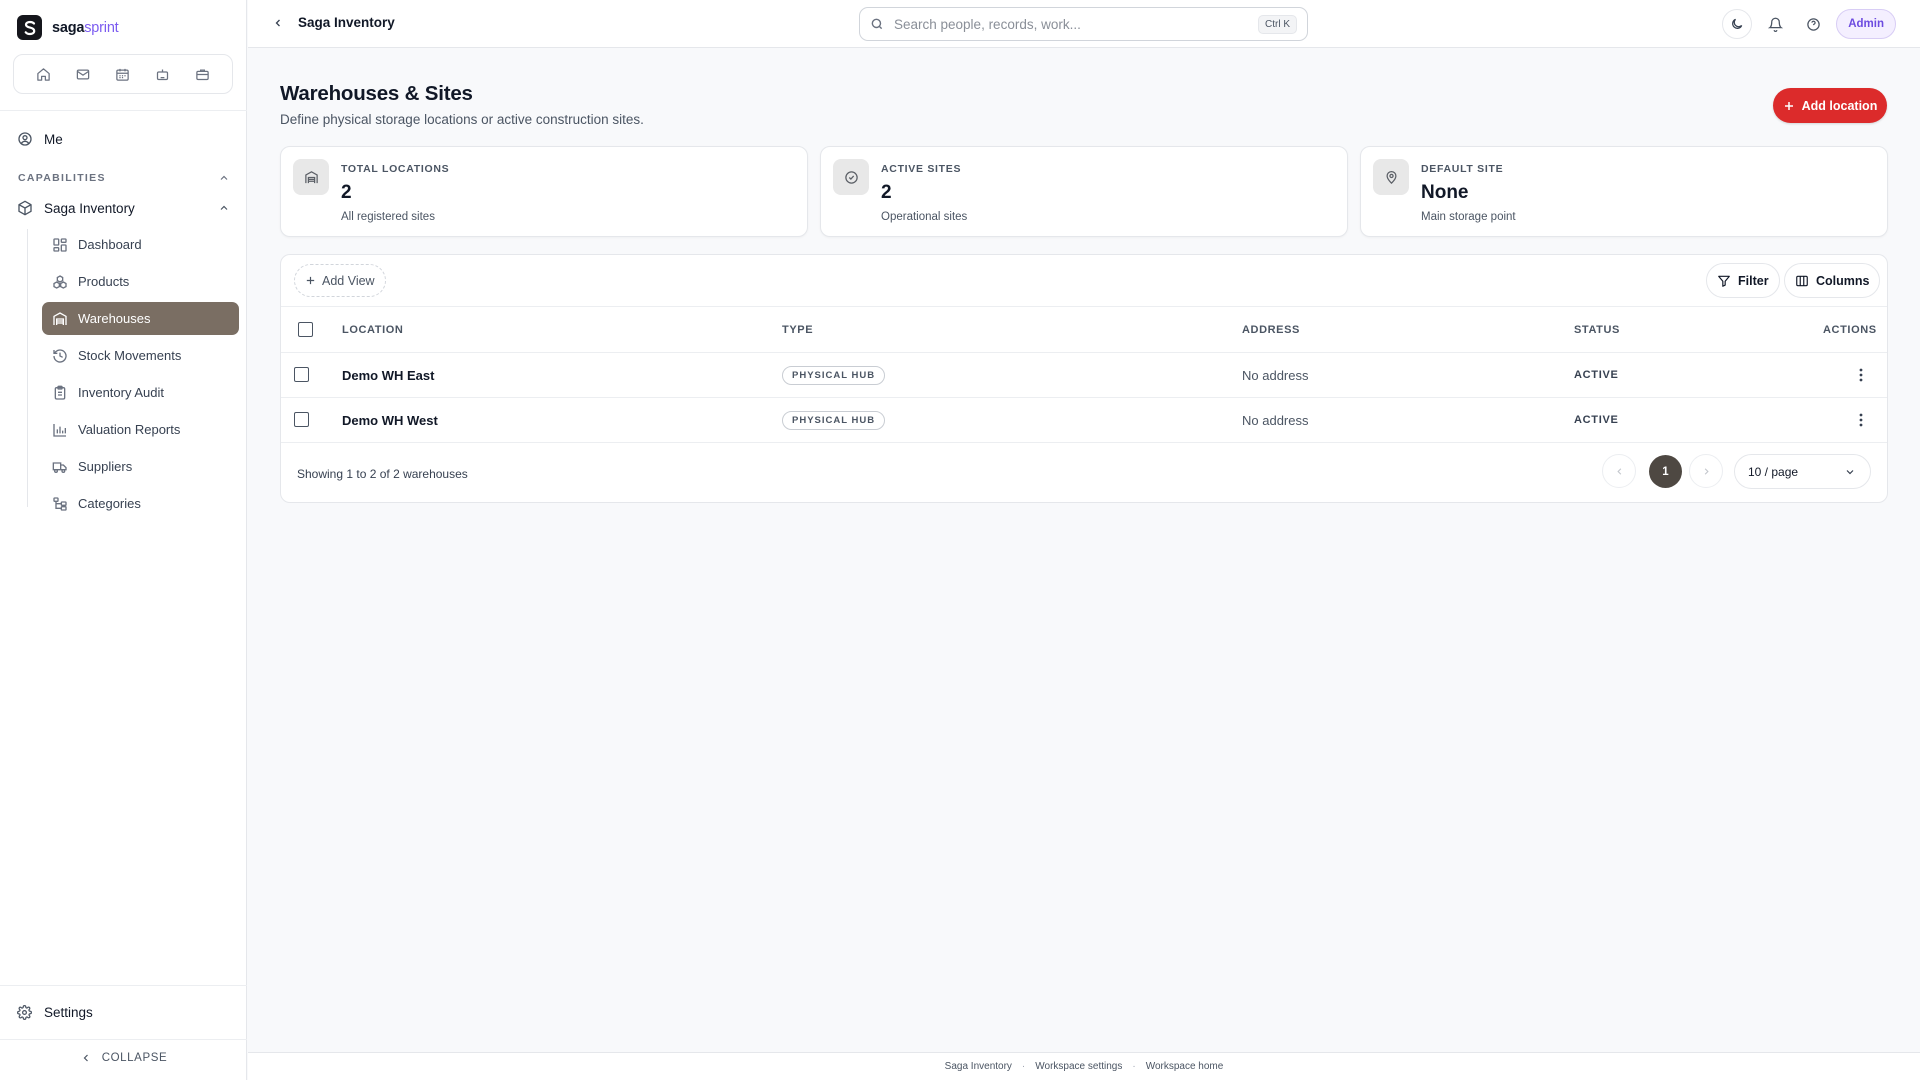 The height and width of the screenshot is (1080, 1920). What do you see at coordinates (1843, 280) in the screenshot?
I see `button-label: Columns` at bounding box center [1843, 280].